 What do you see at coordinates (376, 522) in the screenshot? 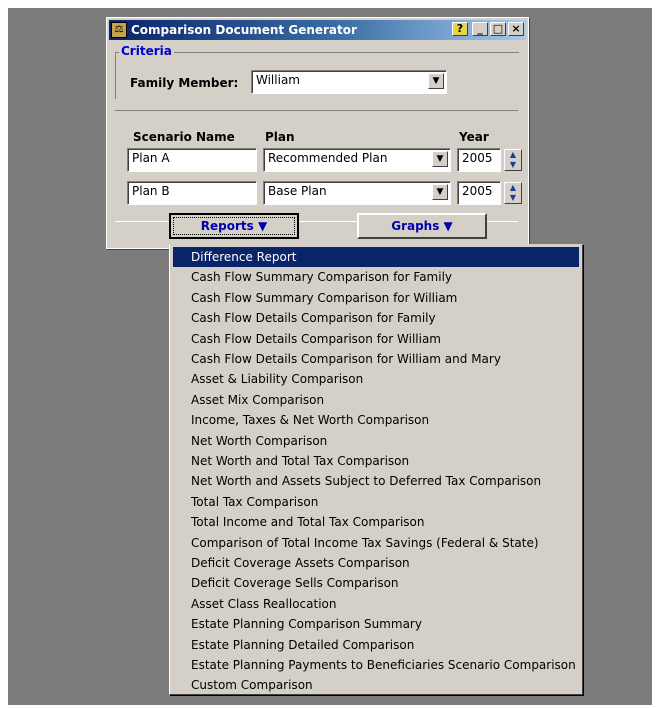
I see `menu-item: Total Income and Total Tax Comparison` at bounding box center [376, 522].